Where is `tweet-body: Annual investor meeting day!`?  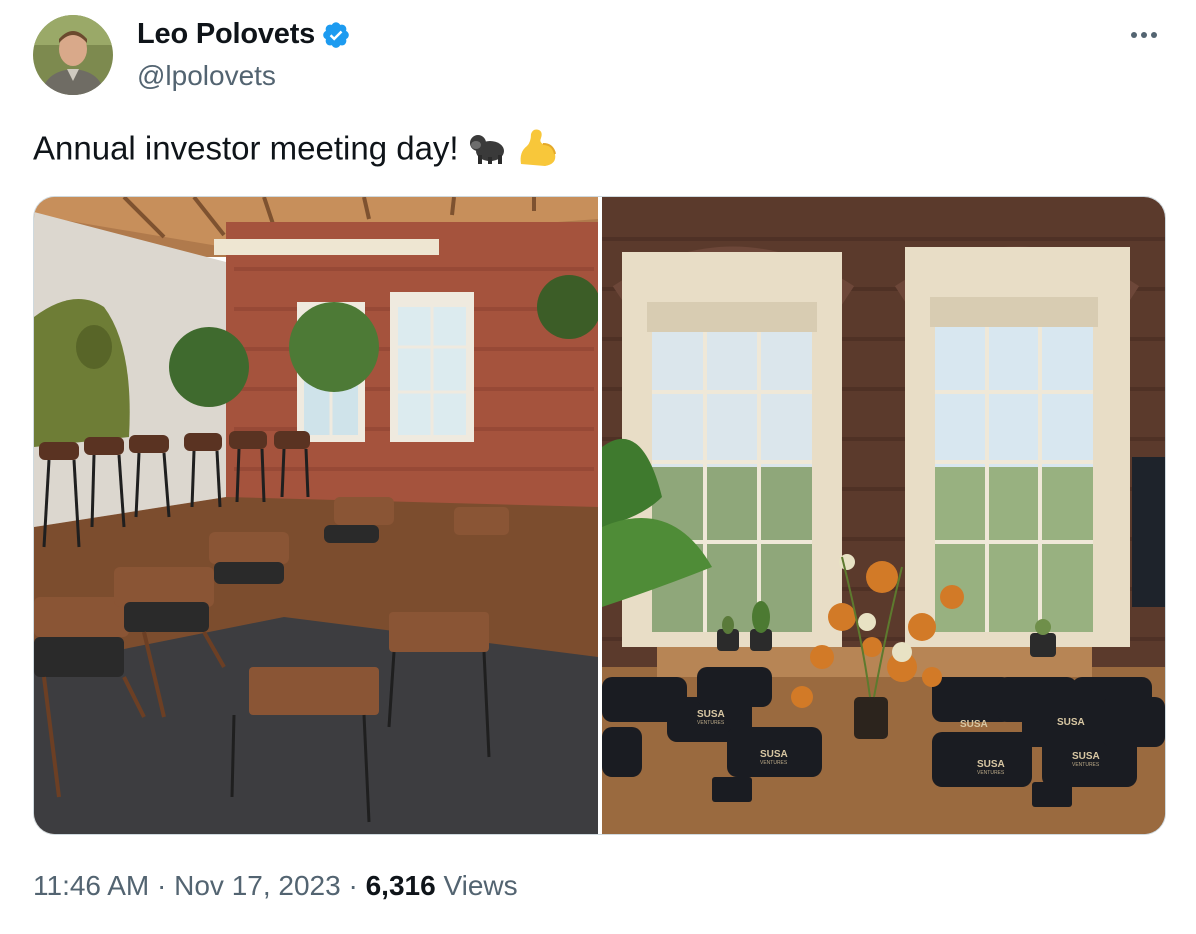 tweet-body: Annual investor meeting day! is located at coordinates (246, 148).